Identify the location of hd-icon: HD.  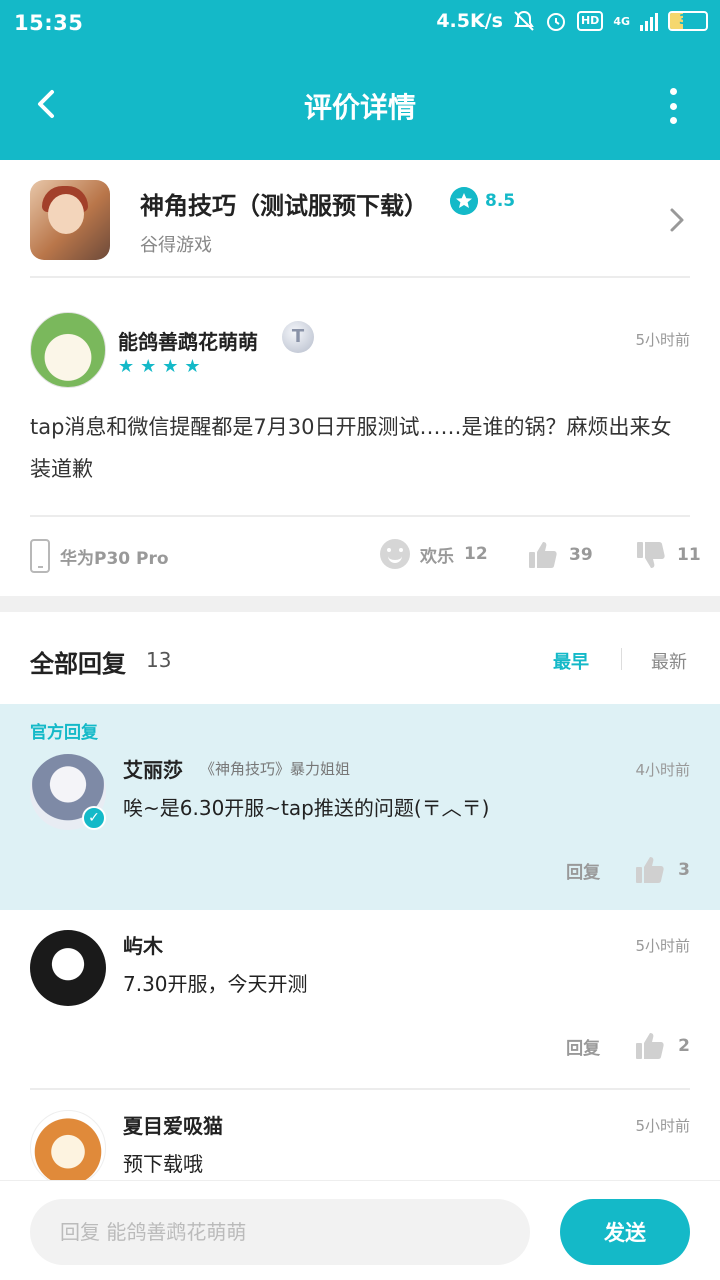
(590, 21).